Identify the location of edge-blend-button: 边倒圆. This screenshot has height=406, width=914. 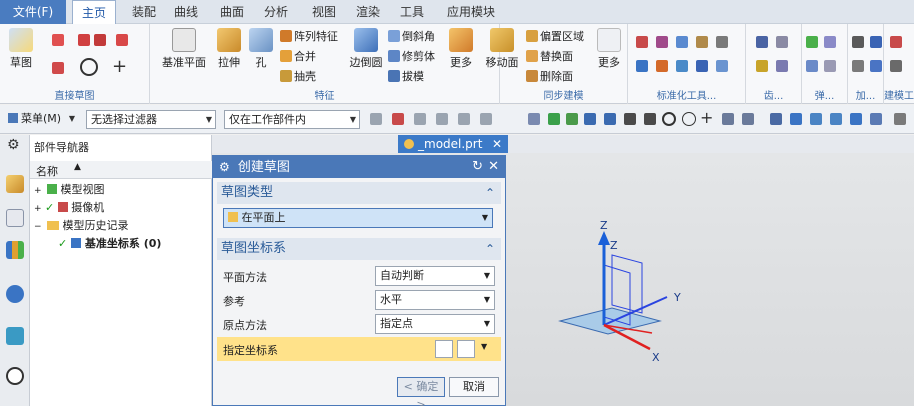
(366, 51).